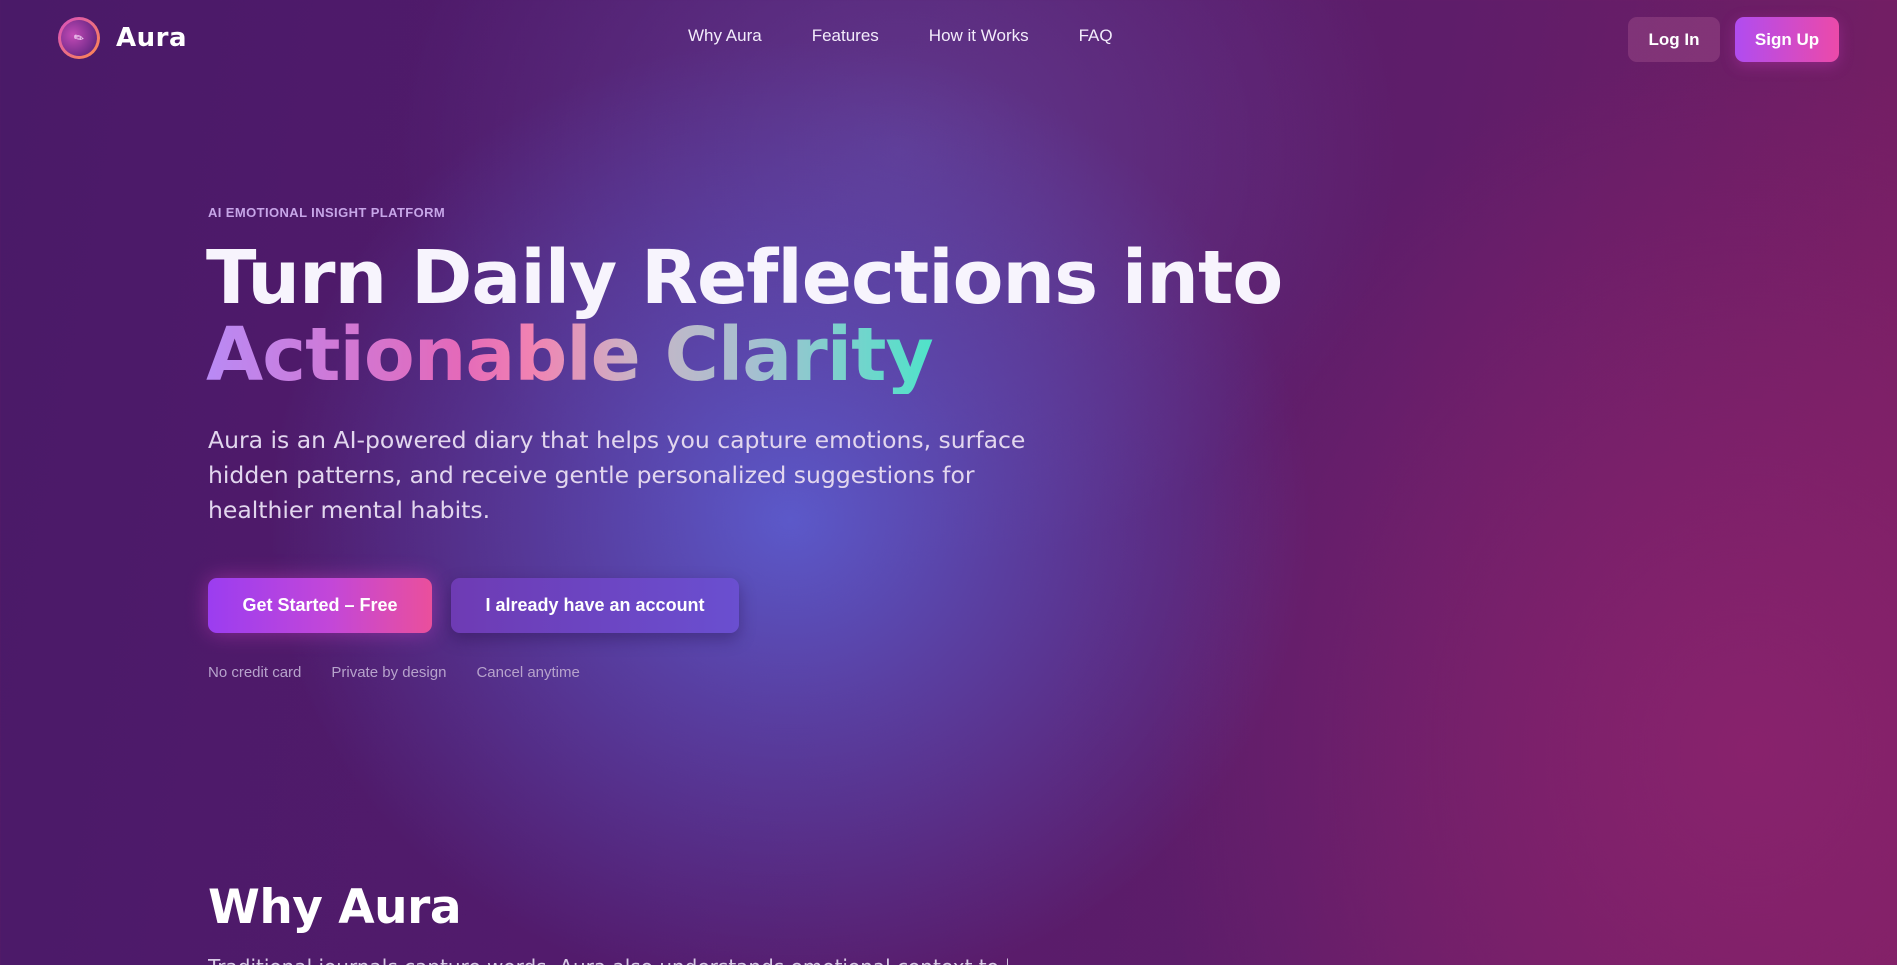 This screenshot has height=965, width=1897. Describe the element at coordinates (979, 36) in the screenshot. I see `nav-link-how-it-works: How it Works` at that location.